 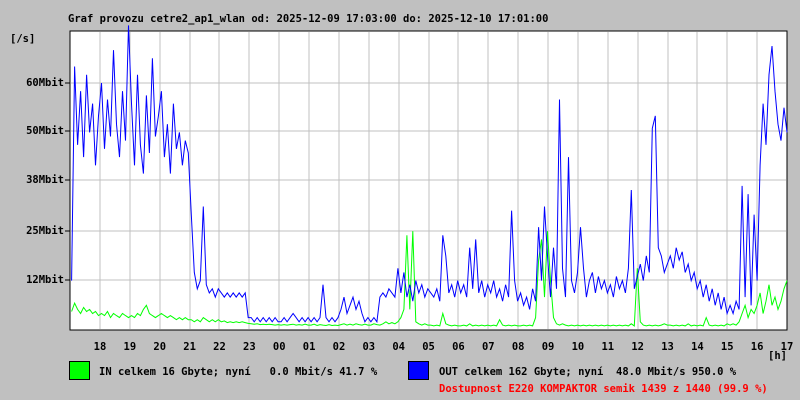 I want to click on x-tick-label: 00, so click(x=279, y=347).